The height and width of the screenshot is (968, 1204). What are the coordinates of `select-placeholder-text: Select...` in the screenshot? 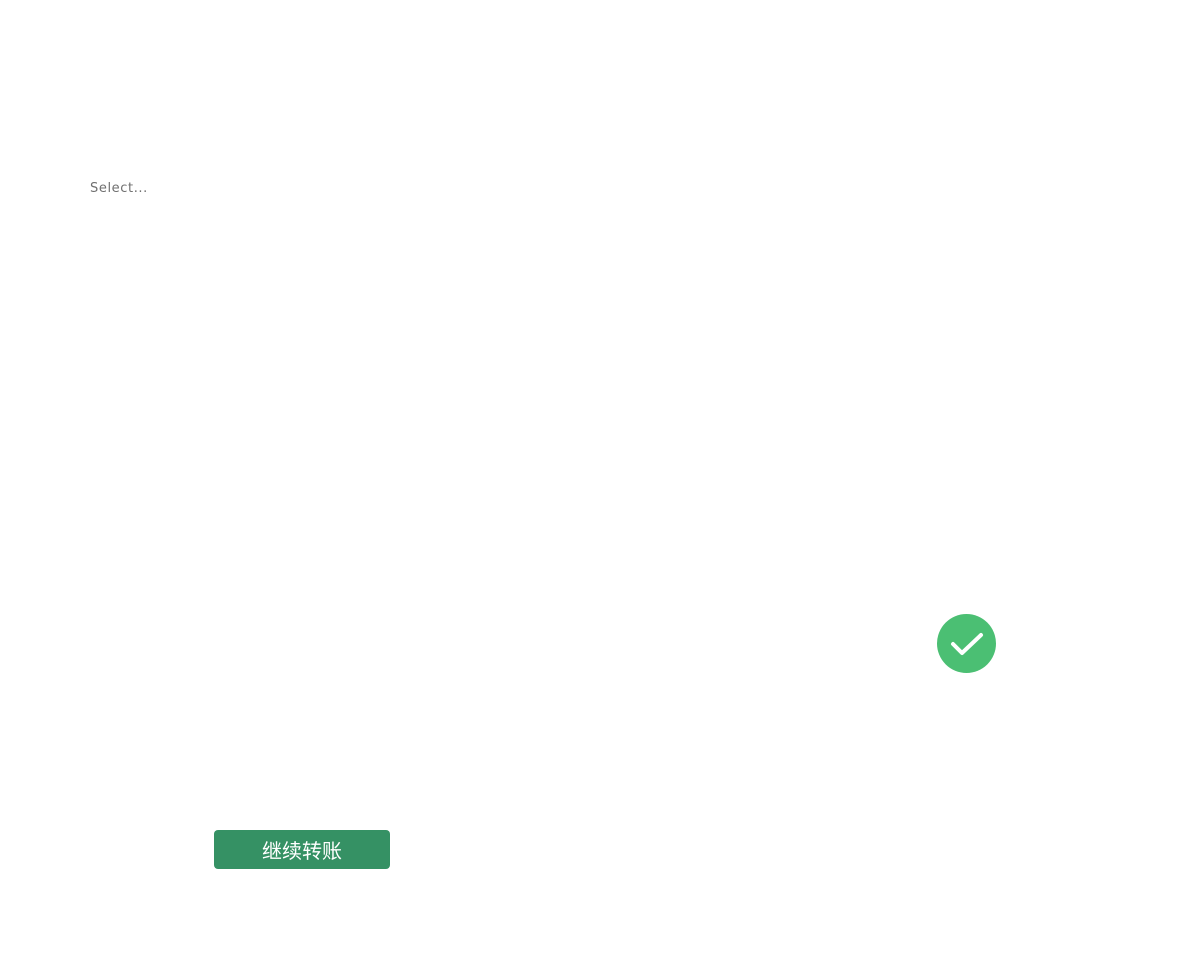 It's located at (119, 188).